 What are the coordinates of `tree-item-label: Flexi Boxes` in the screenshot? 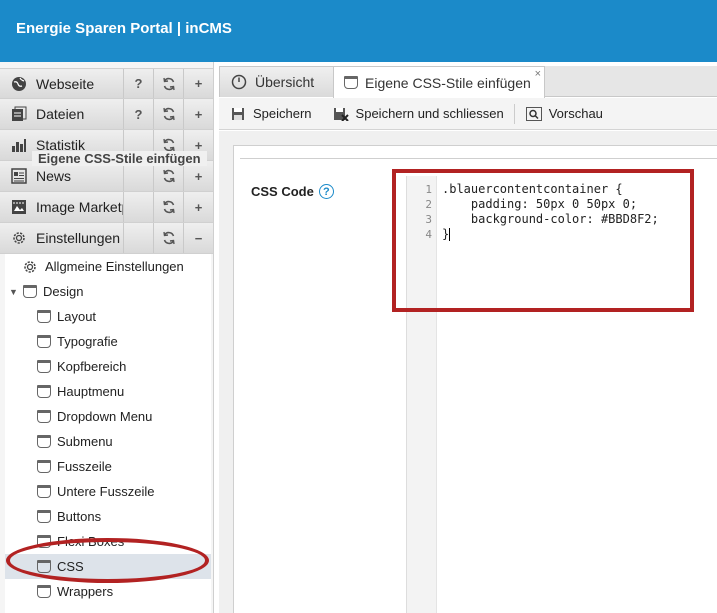 It's located at (91, 541).